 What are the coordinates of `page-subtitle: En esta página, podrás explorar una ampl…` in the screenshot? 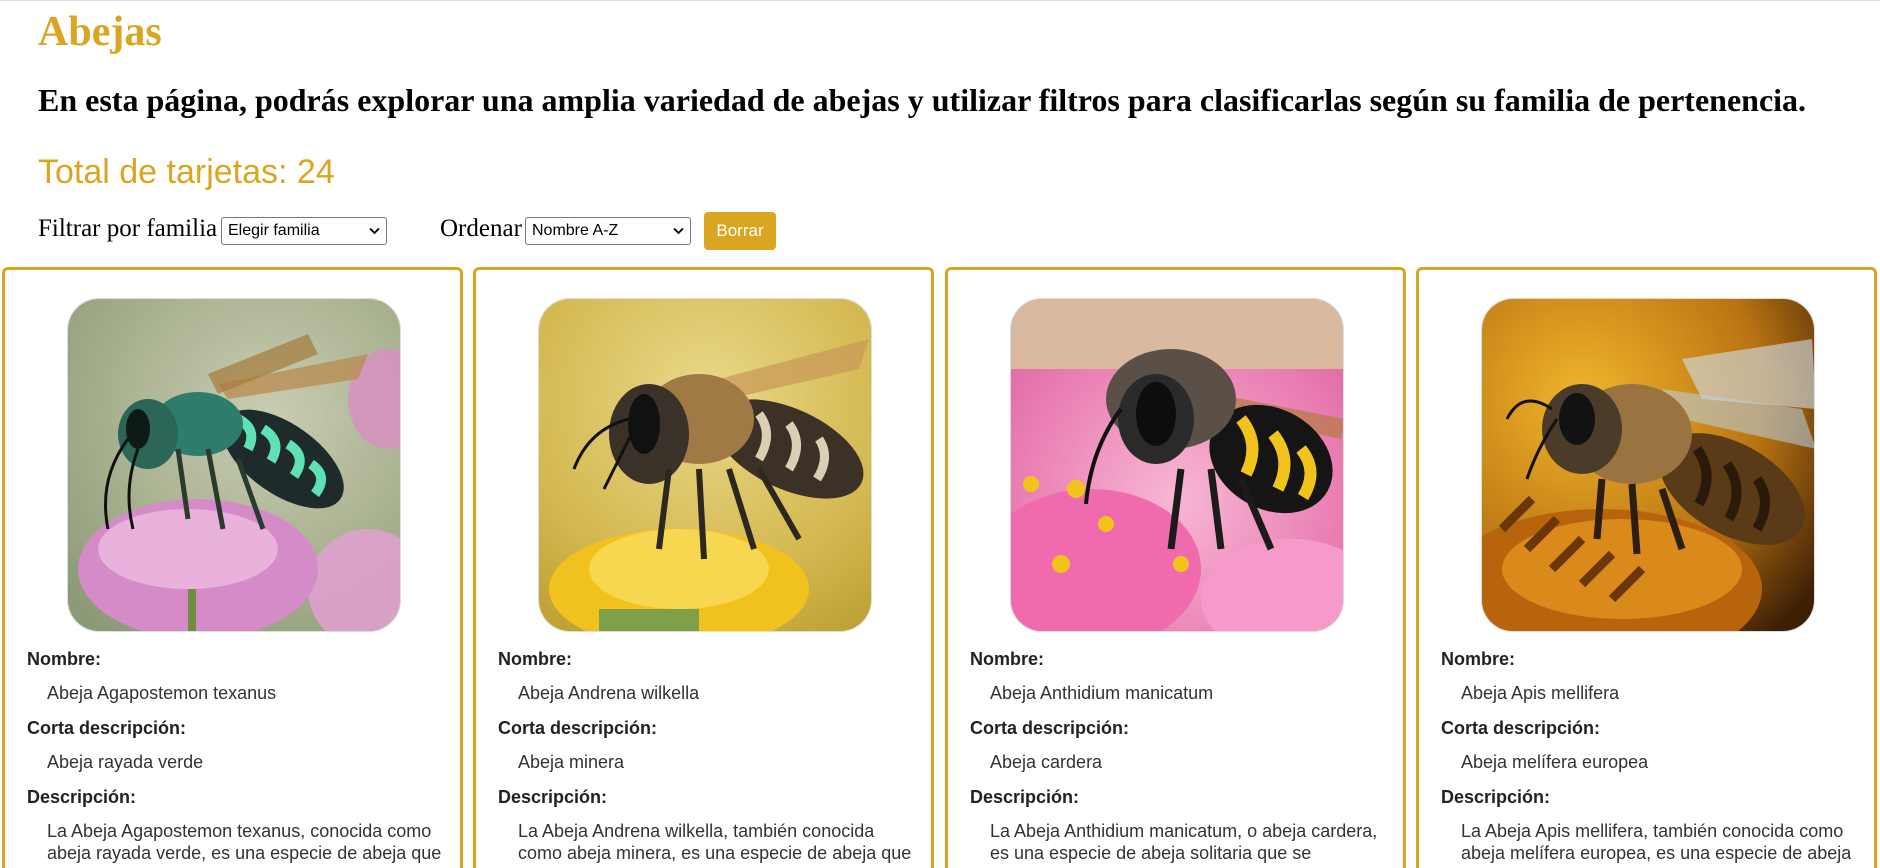 It's located at (922, 100).